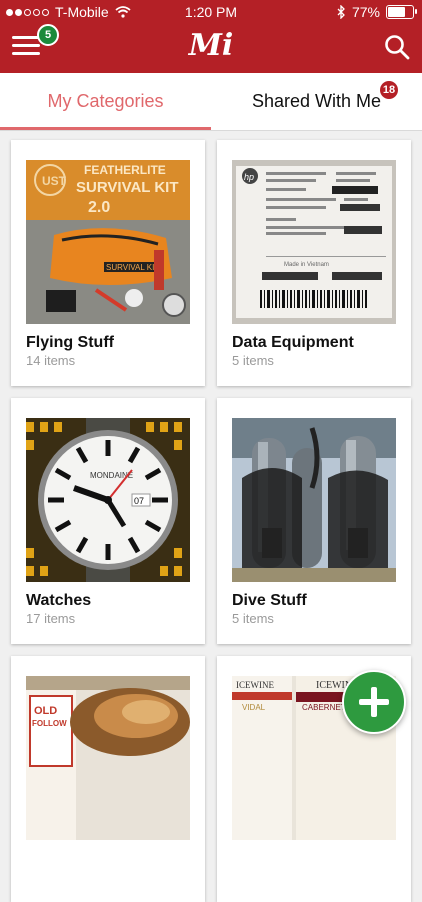 The image size is (422, 902). I want to click on svg-text: ICEWINE, so click(255, 685).